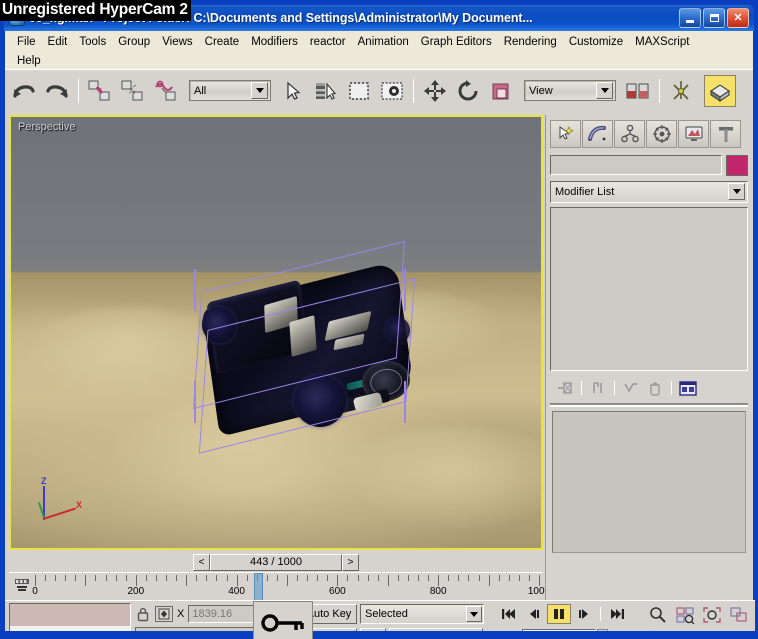 This screenshot has width=758, height=639. What do you see at coordinates (501, 91) in the screenshot?
I see `select-and-scale-button` at bounding box center [501, 91].